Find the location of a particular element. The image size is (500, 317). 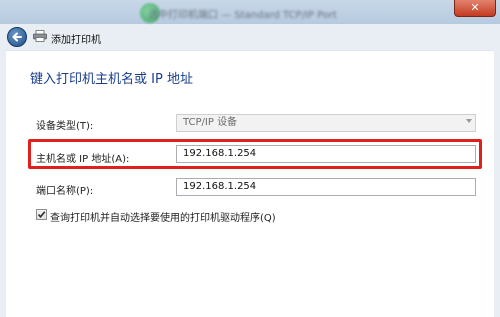

back-arrow-icon is located at coordinates (17, 37).